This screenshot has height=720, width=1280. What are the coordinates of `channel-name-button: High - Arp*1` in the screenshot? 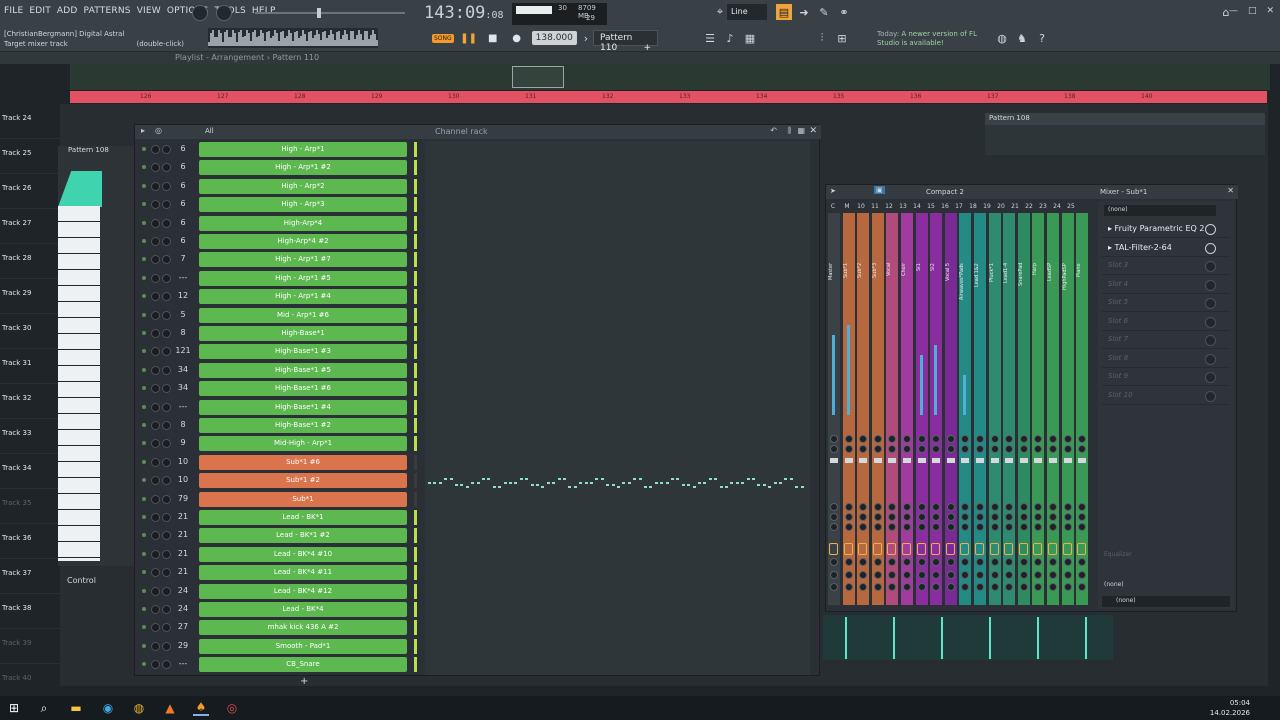 It's located at (303, 149).